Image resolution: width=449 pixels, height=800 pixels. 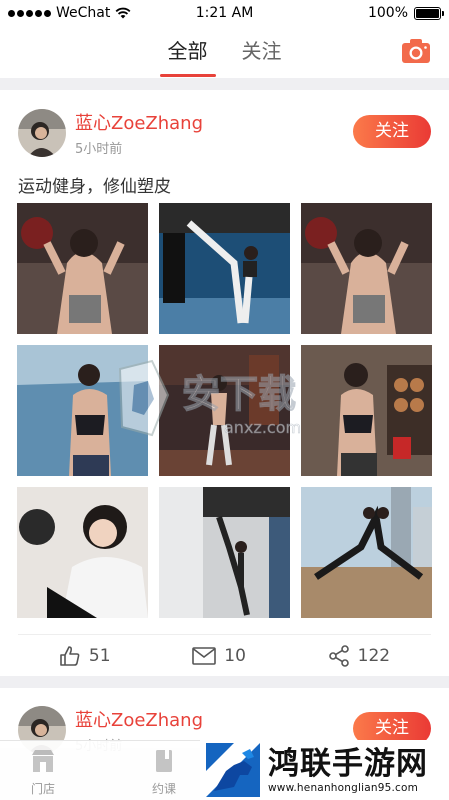 I want to click on post-actions: 51 10 122, so click(x=224, y=655).